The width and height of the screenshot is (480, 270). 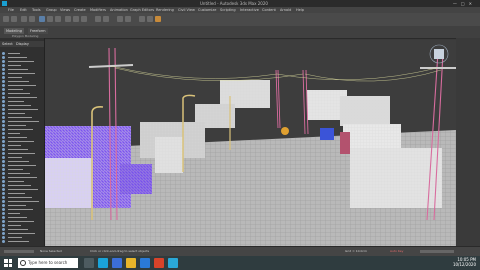 I want to click on system-tray-clock: 10:05 PM 10/12/2020, so click(x=464, y=262).